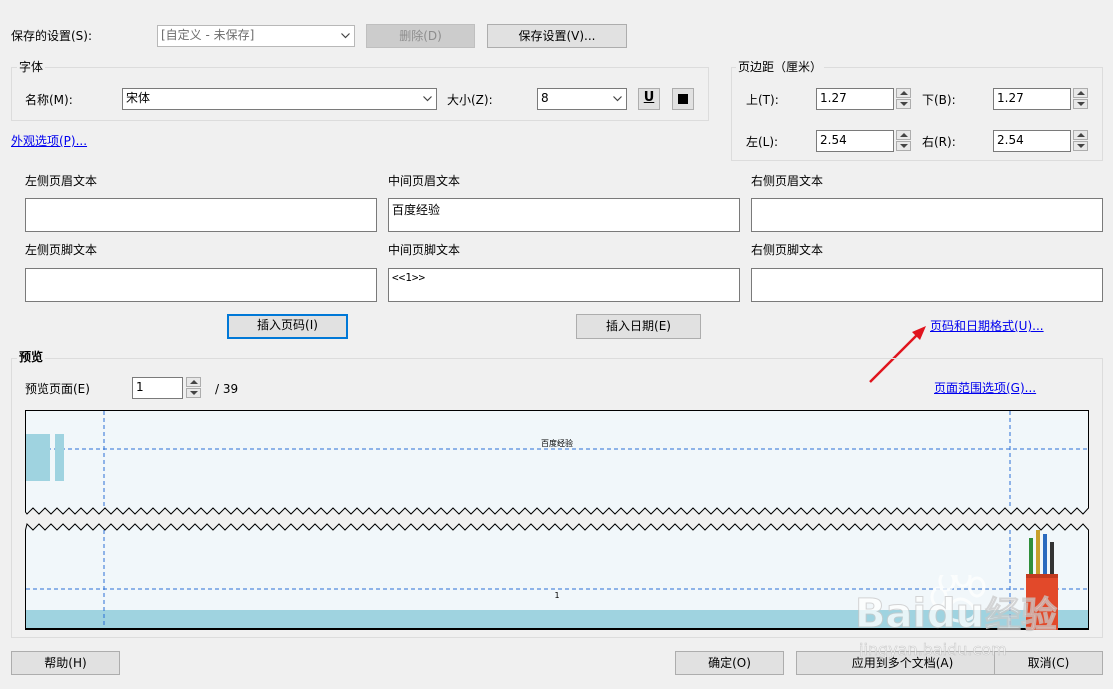 Image resolution: width=1113 pixels, height=689 pixels. Describe the element at coordinates (638, 326) in the screenshot. I see `insert-date-button: 插入日期(E)` at that location.